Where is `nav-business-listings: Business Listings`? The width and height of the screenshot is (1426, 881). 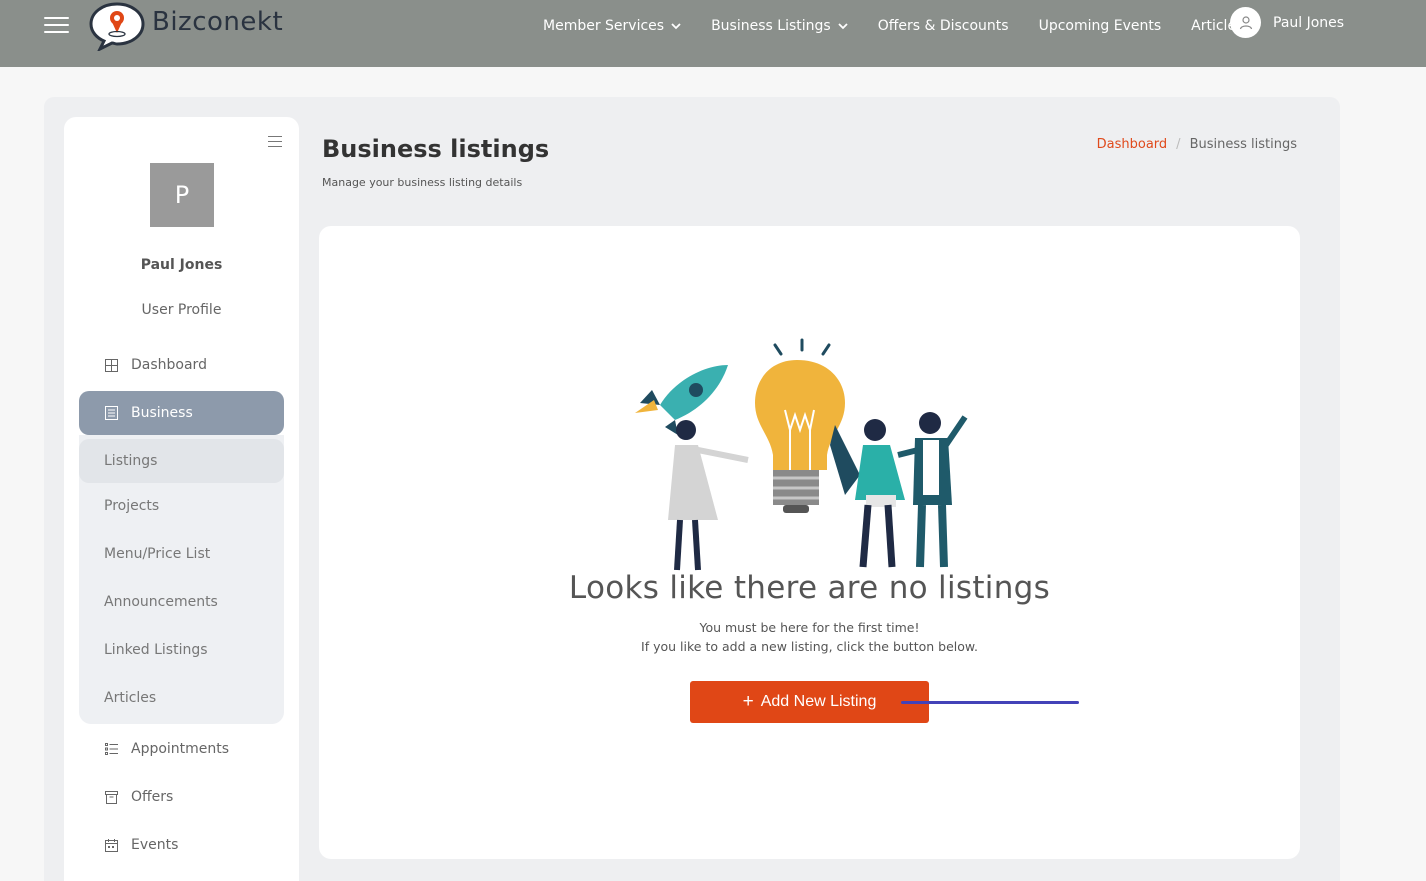 nav-business-listings: Business Listings is located at coordinates (779, 26).